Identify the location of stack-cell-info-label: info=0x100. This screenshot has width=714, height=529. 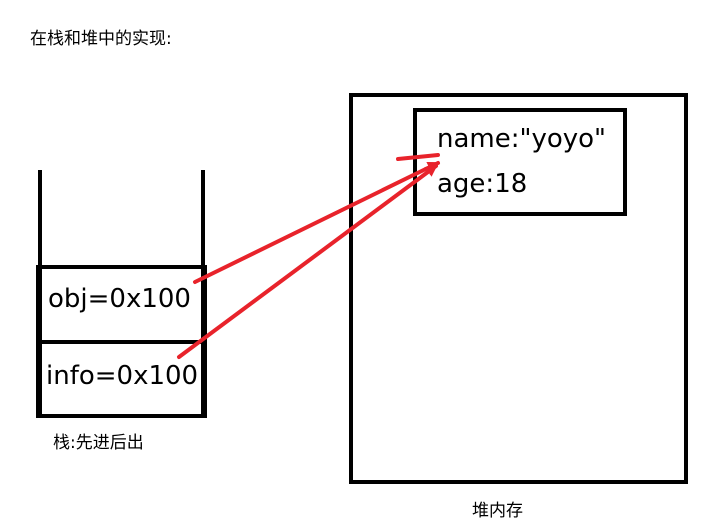
(122, 376).